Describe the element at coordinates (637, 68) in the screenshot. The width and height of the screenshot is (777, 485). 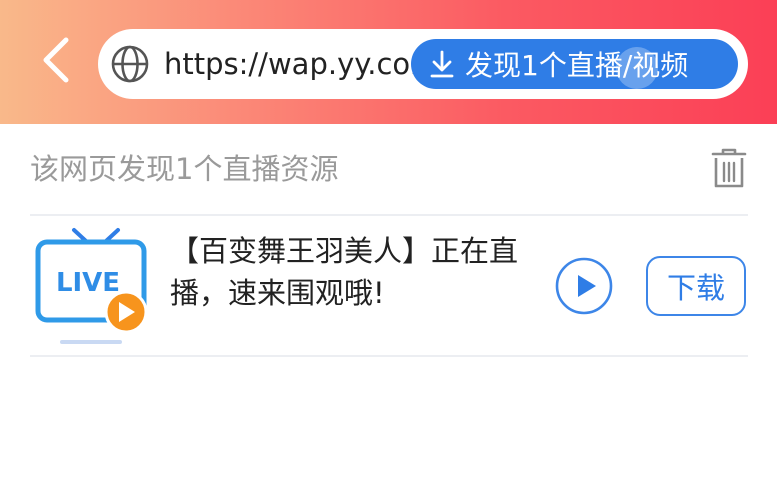
I see `touch-indicator` at that location.